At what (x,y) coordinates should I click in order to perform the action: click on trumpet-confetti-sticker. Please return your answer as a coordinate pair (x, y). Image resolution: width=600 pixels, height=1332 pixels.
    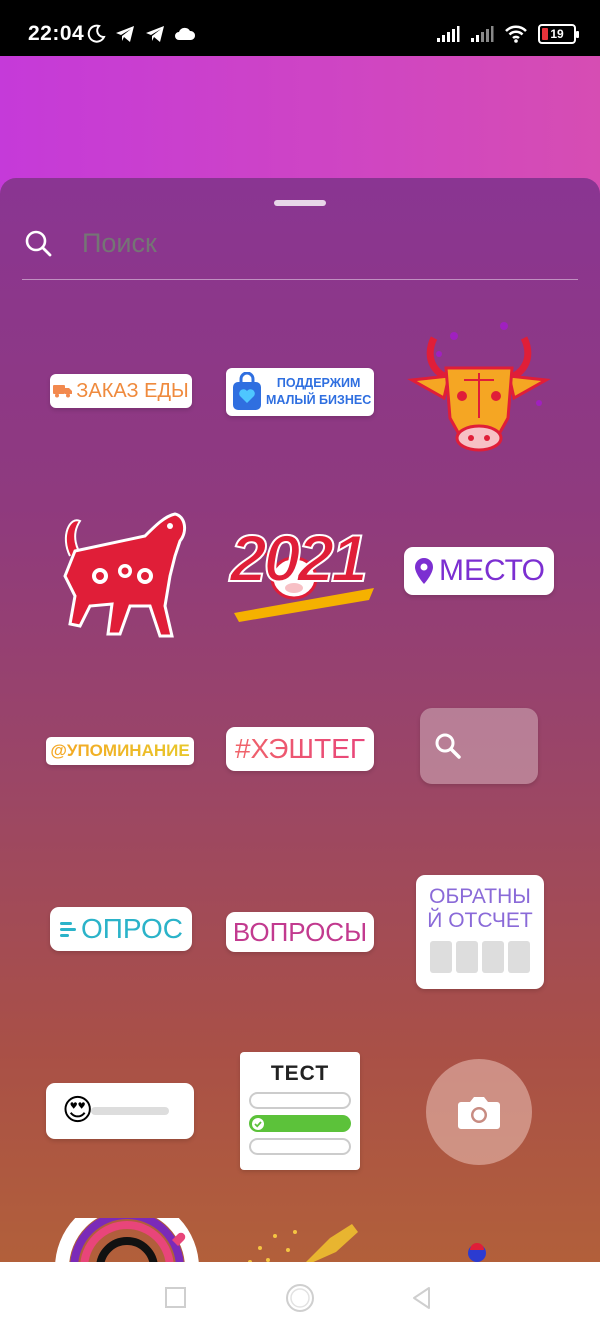
    Looking at the image, I should click on (305, 1243).